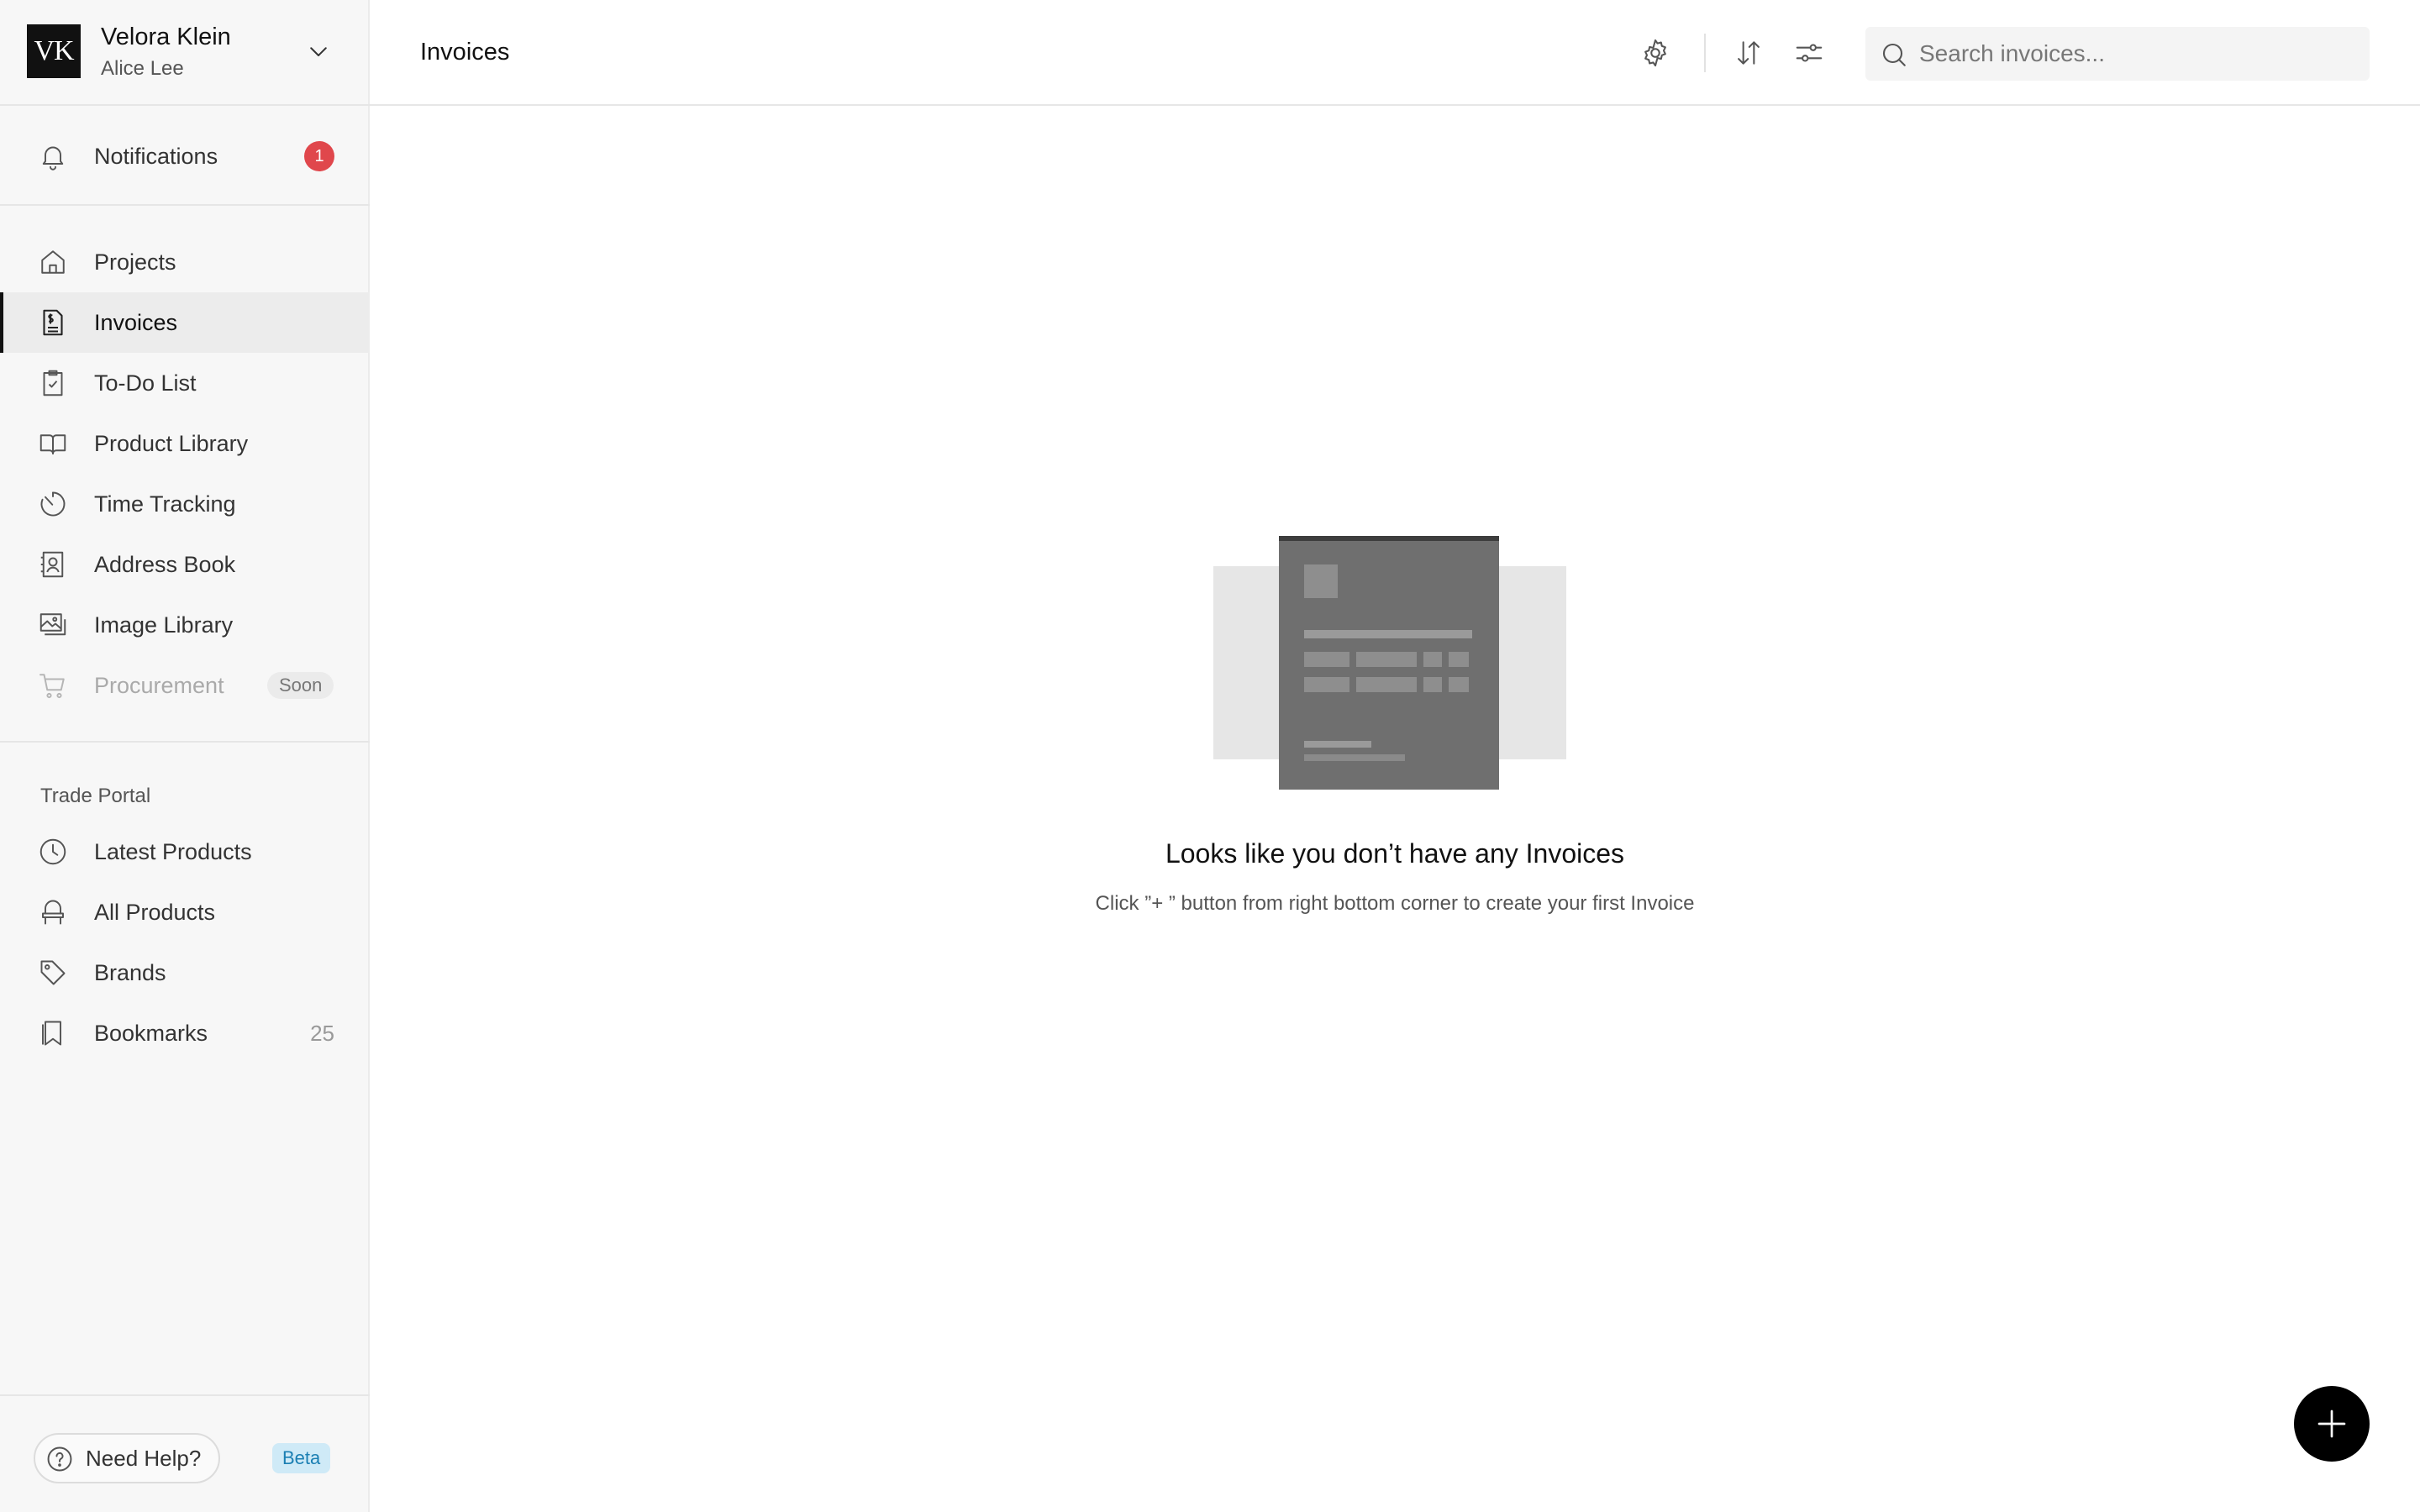 The image size is (2420, 1512). What do you see at coordinates (164, 625) in the screenshot?
I see `sidebar-item-label: Image Library` at bounding box center [164, 625].